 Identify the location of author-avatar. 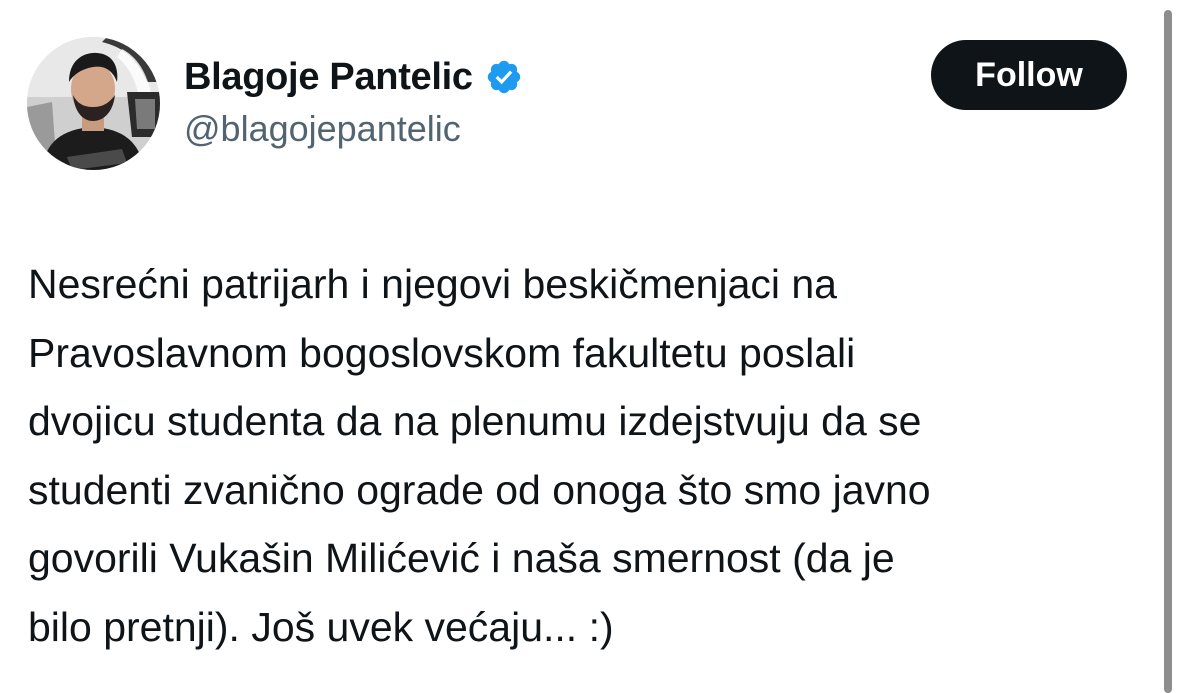
(93, 103).